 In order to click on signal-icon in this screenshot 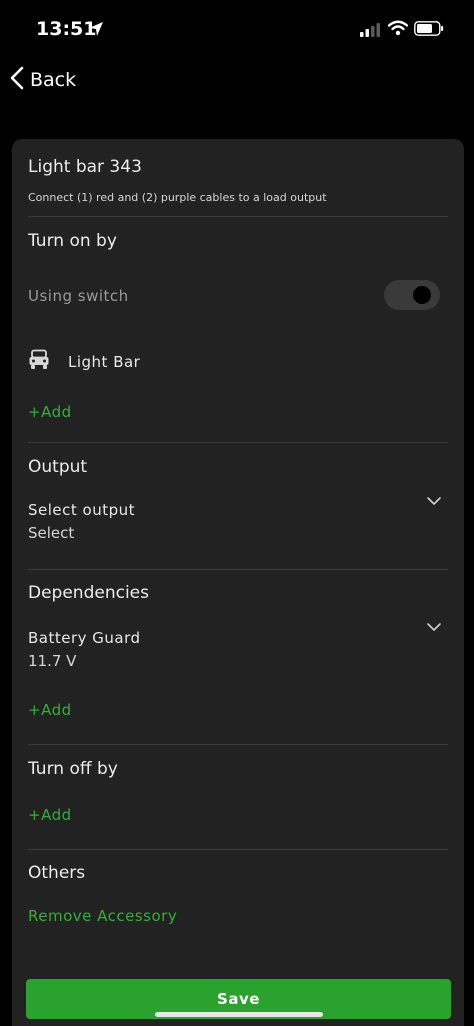, I will do `click(371, 31)`.